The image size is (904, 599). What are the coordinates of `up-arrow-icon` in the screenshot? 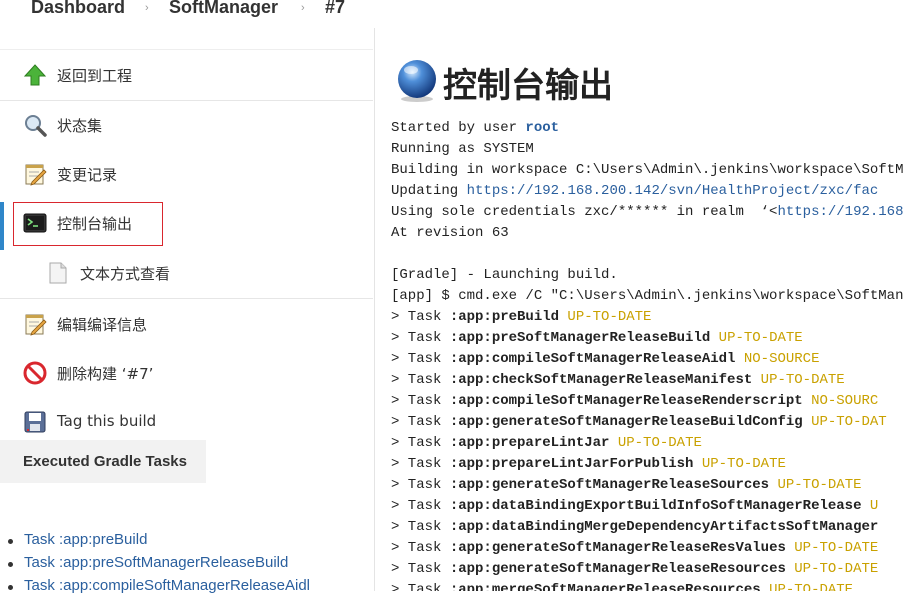 It's located at (35, 75).